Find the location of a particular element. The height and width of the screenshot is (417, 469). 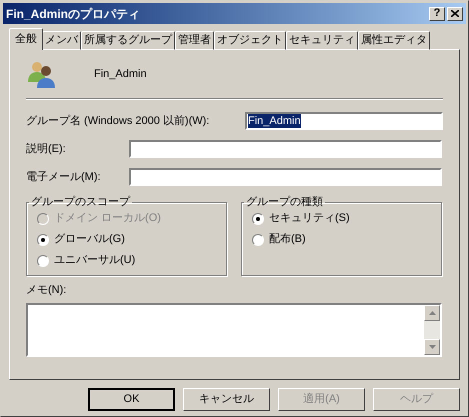

scroll-up-icon is located at coordinates (432, 312).